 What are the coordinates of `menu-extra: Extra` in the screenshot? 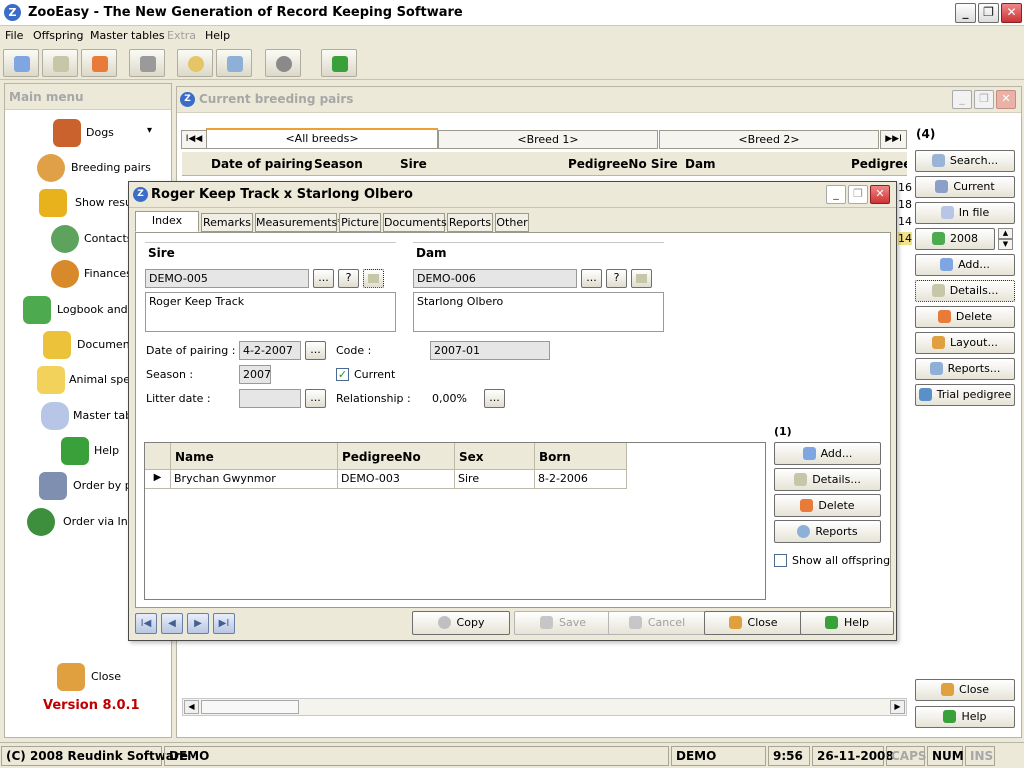 It's located at (181, 35).